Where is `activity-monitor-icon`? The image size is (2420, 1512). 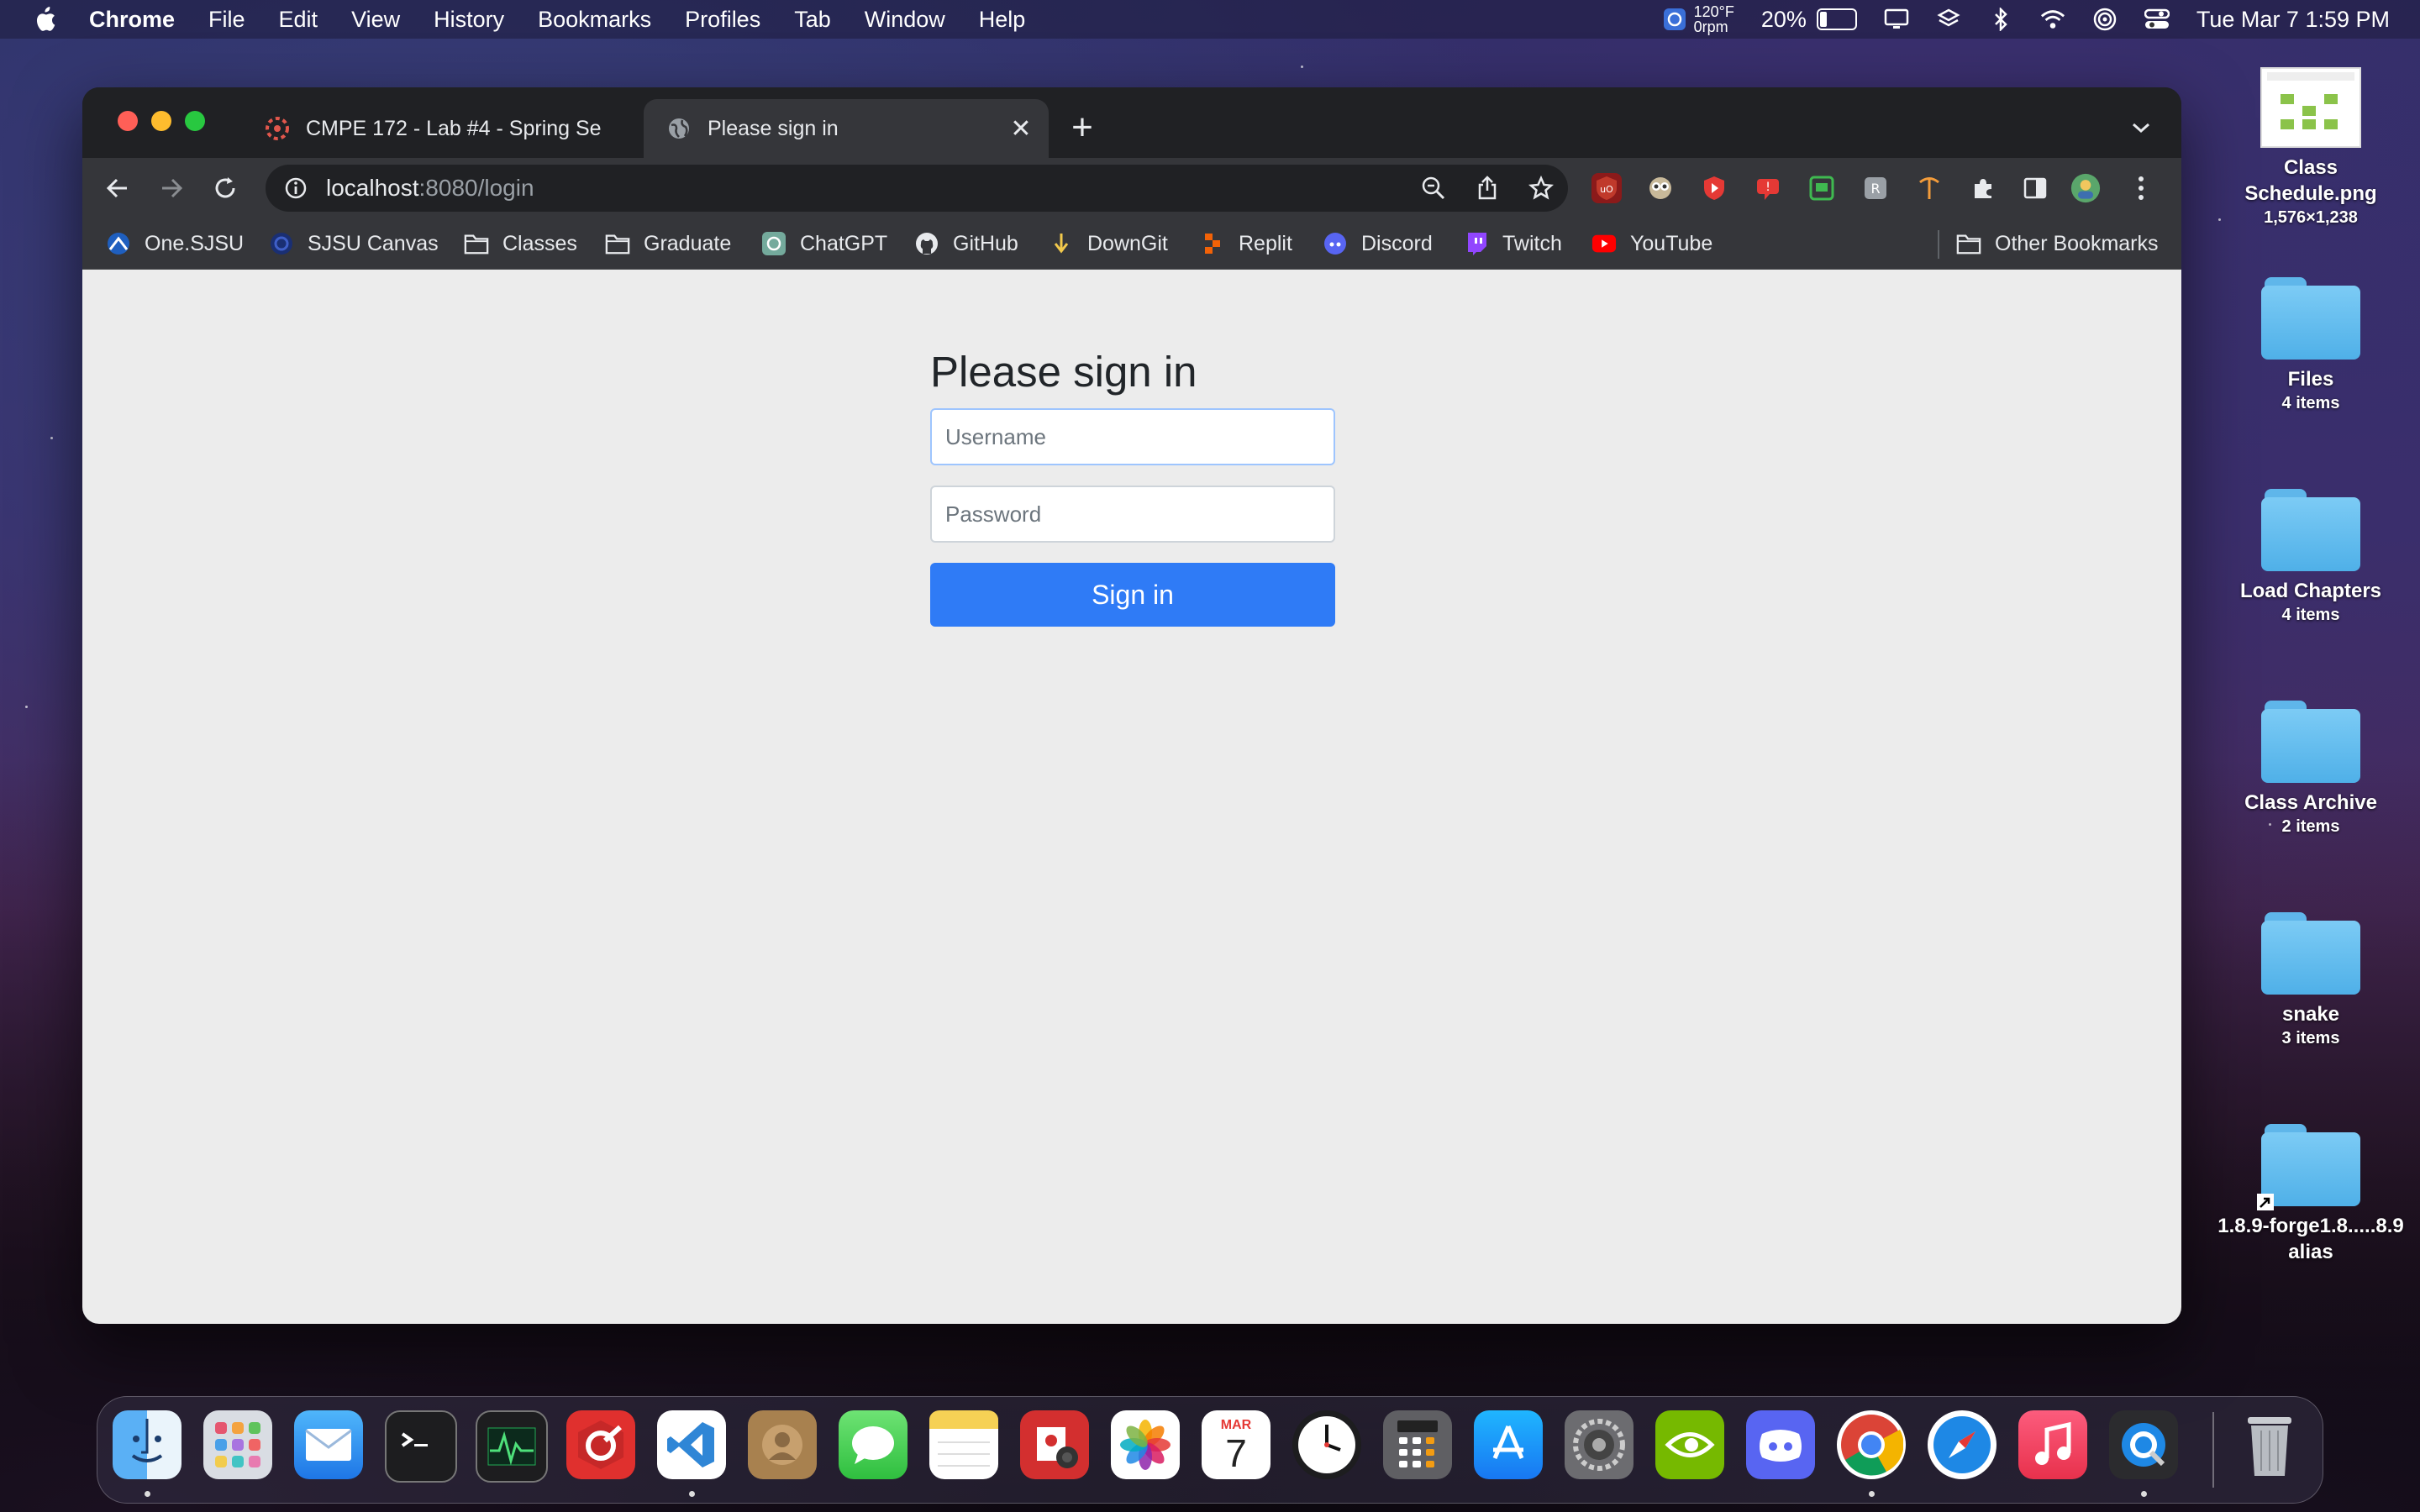 activity-monitor-icon is located at coordinates (512, 1446).